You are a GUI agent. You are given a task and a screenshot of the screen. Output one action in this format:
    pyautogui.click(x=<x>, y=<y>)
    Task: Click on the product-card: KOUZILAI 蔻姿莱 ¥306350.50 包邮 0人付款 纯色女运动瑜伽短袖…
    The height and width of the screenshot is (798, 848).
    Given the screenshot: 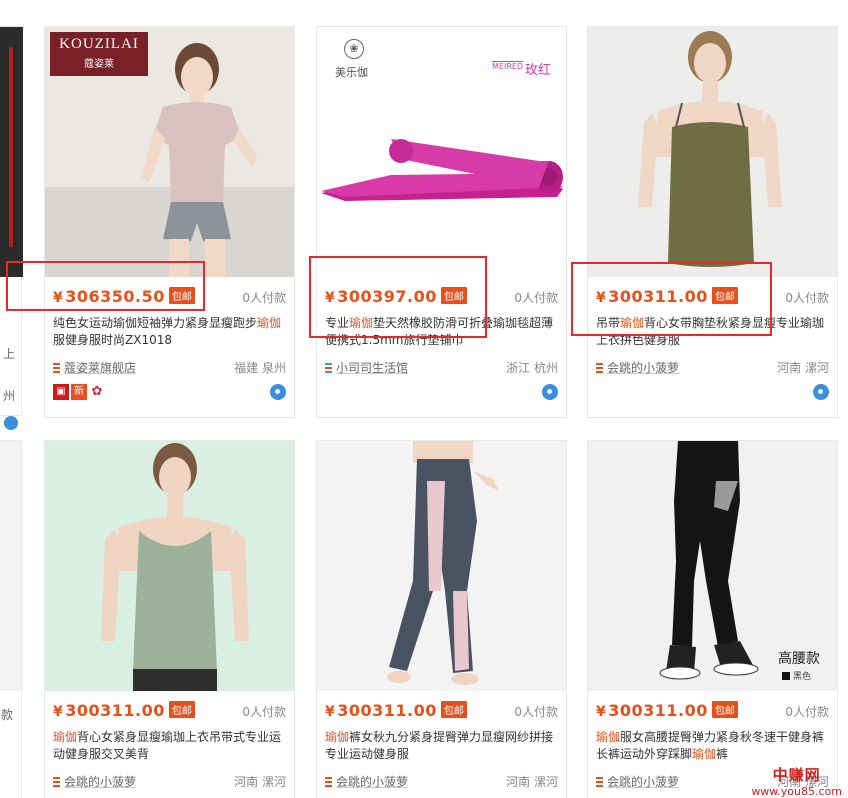 What is the action you would take?
    pyautogui.click(x=169, y=222)
    